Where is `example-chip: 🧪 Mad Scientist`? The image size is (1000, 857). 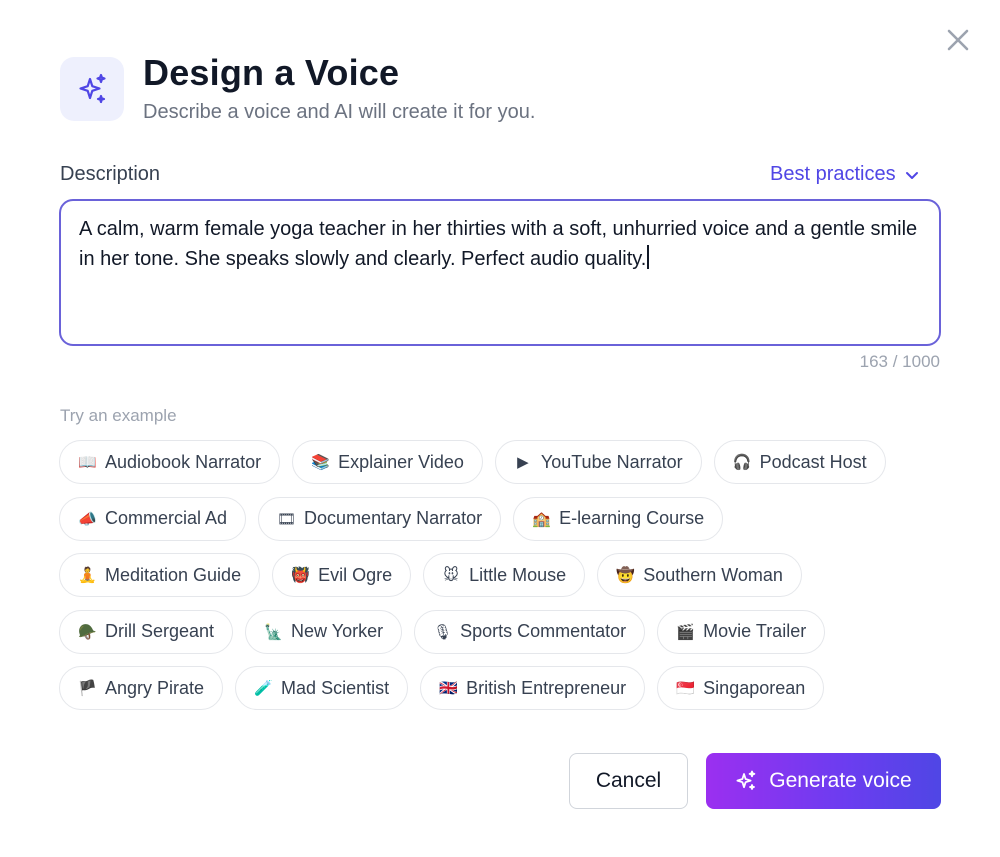
example-chip: 🧪 Mad Scientist is located at coordinates (322, 688).